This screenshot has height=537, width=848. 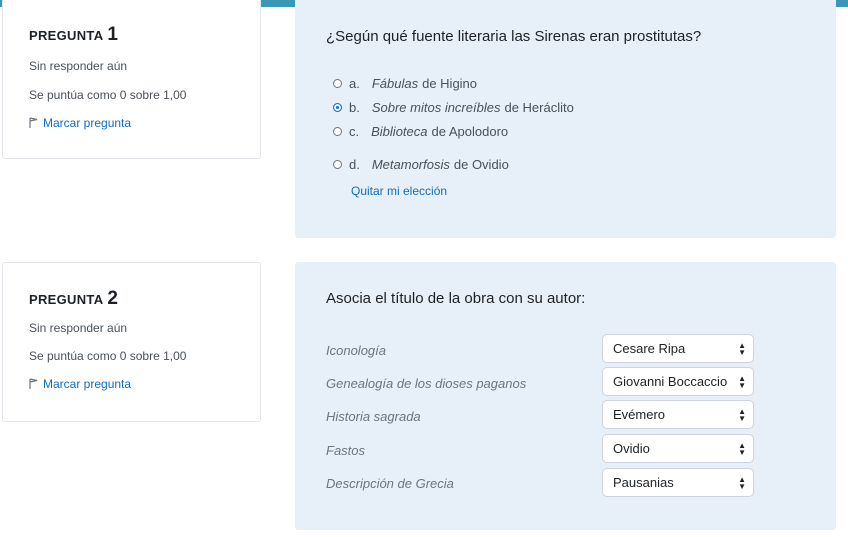 What do you see at coordinates (678, 414) in the screenshot?
I see `author-select: Evémero ▲ ▼` at bounding box center [678, 414].